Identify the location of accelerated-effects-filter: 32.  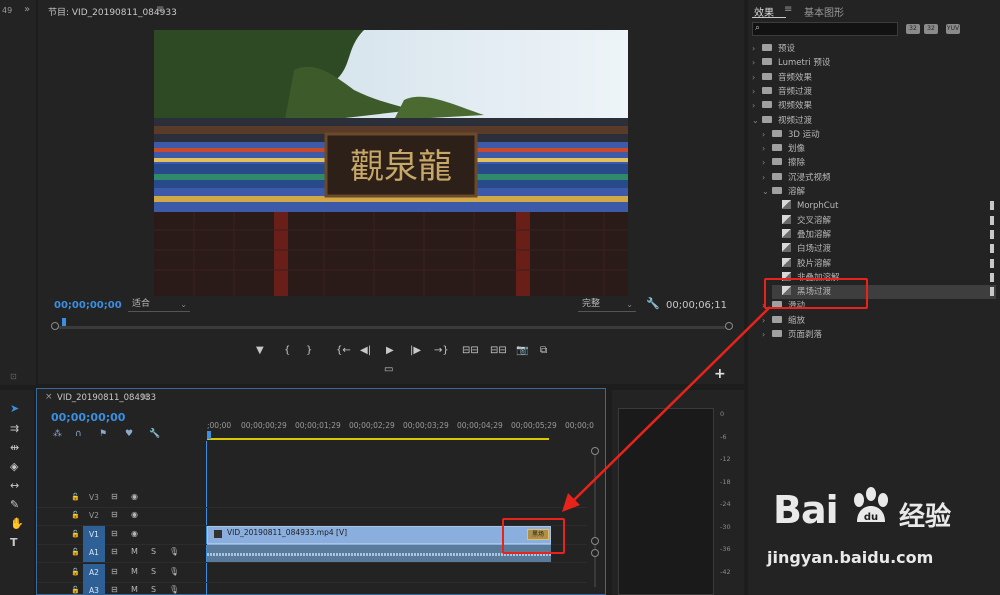
(913, 29).